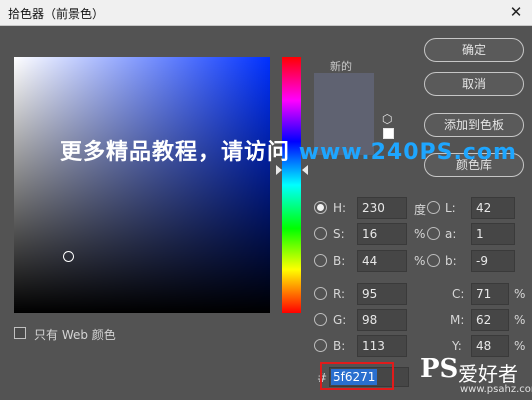  I want to click on window-title: 拾色器（前景色）, so click(56, 14).